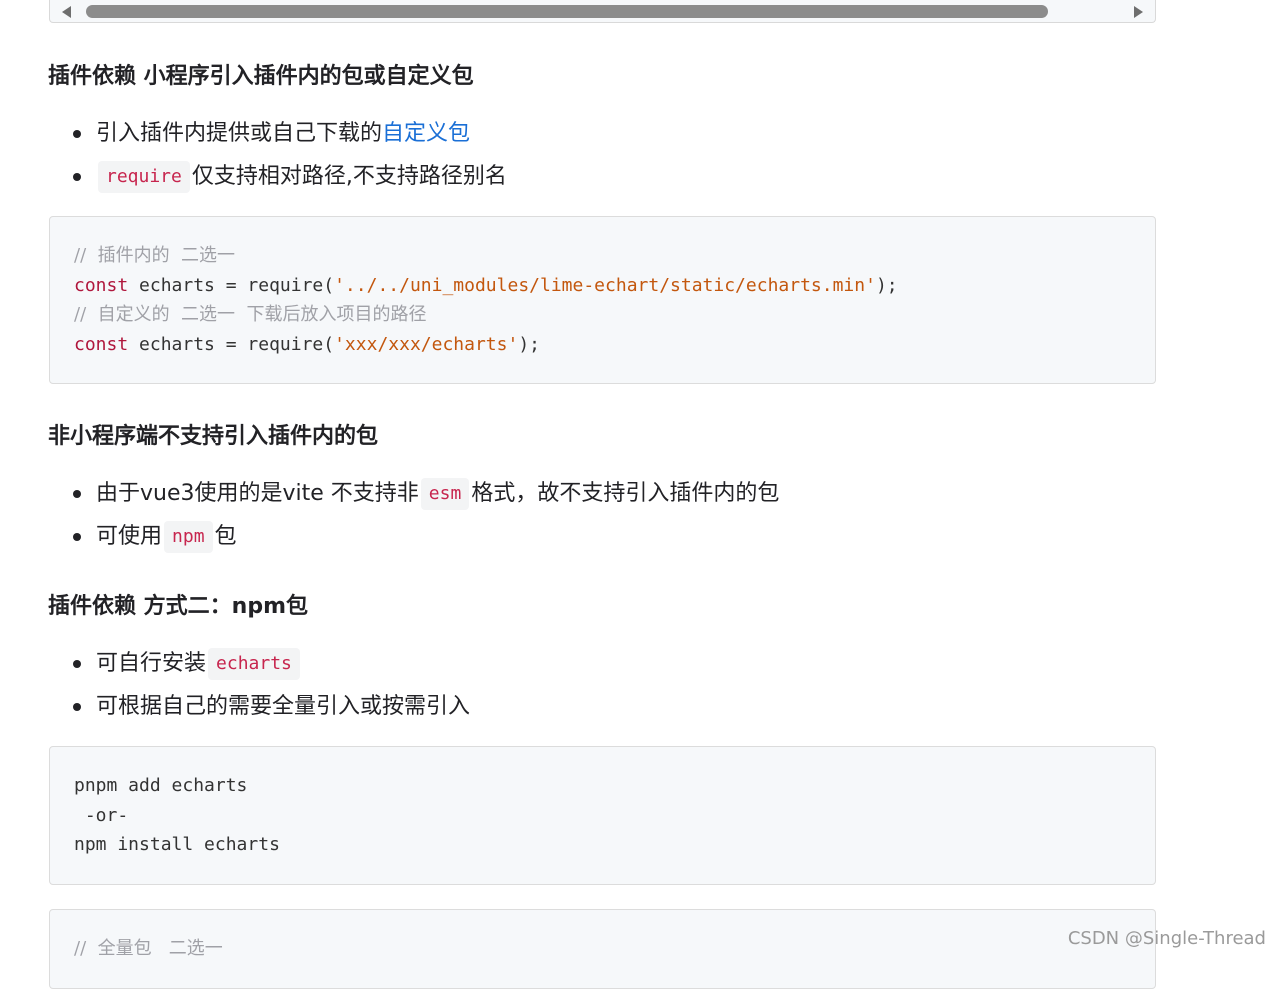 This screenshot has height=989, width=1280. Describe the element at coordinates (413, 536) in the screenshot. I see `list-item: 可使用 npm 包` at that location.